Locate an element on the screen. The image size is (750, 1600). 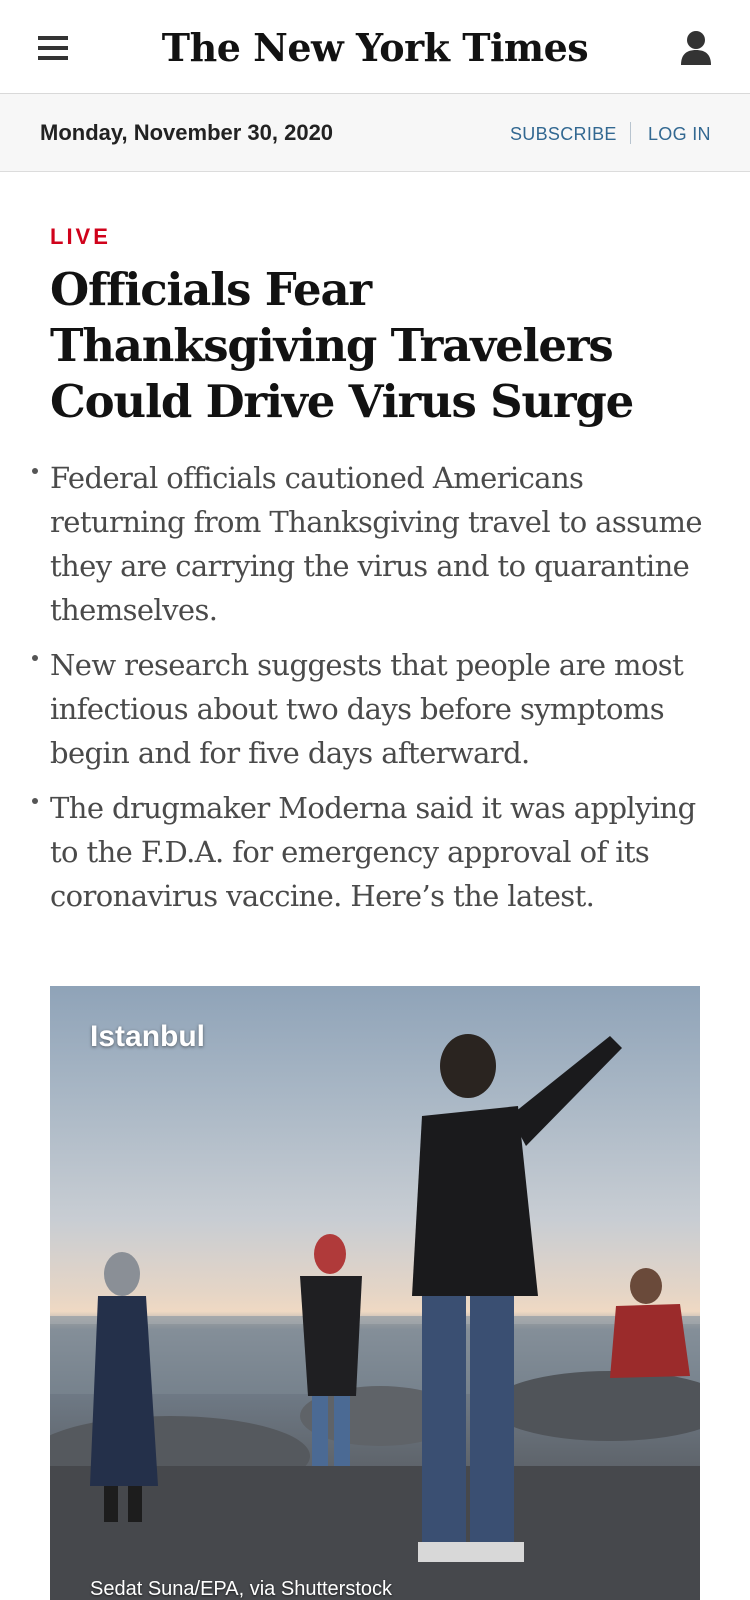
live-kicker: LIVE is located at coordinates (80, 236).